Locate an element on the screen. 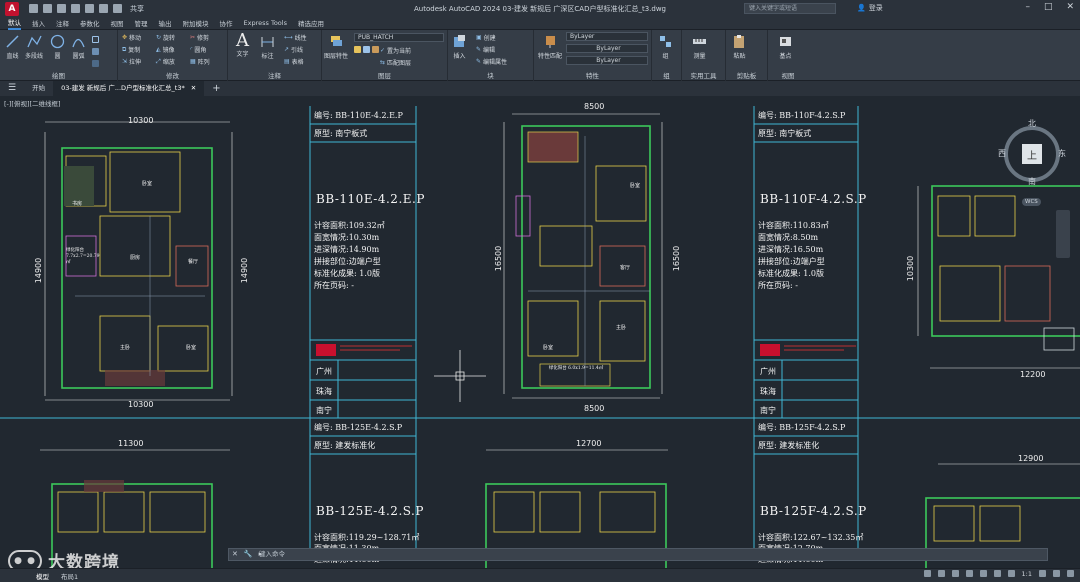  viewcube-top-face: 上 is located at coordinates (1032, 154).